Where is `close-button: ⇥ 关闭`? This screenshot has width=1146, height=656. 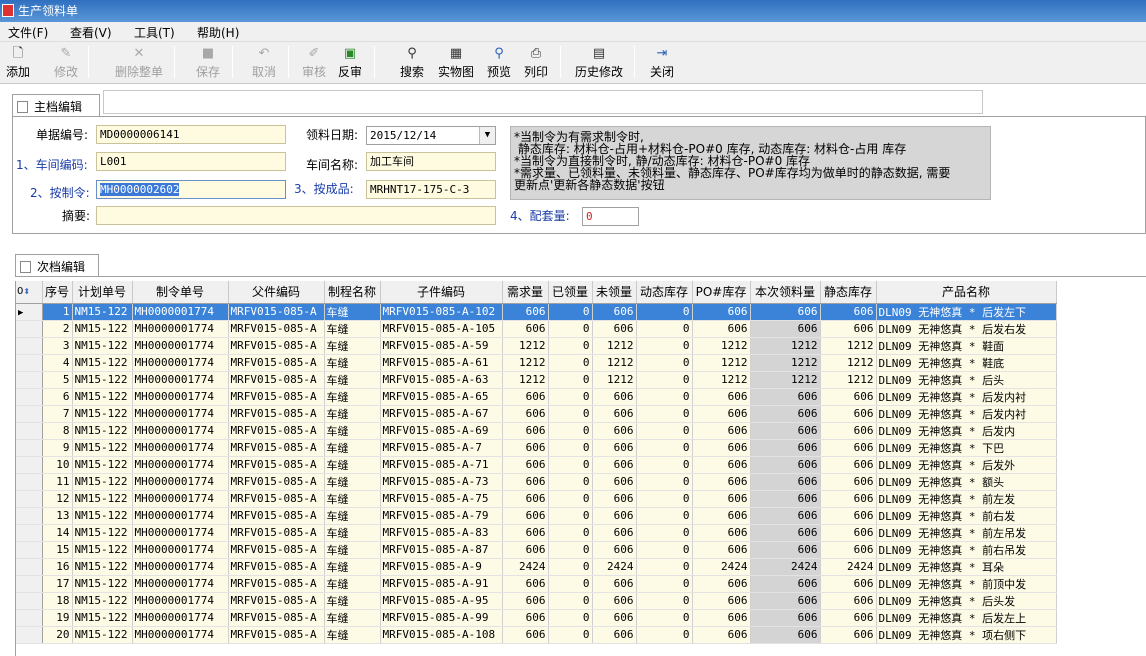
close-button: ⇥ 关闭 is located at coordinates (662, 62).